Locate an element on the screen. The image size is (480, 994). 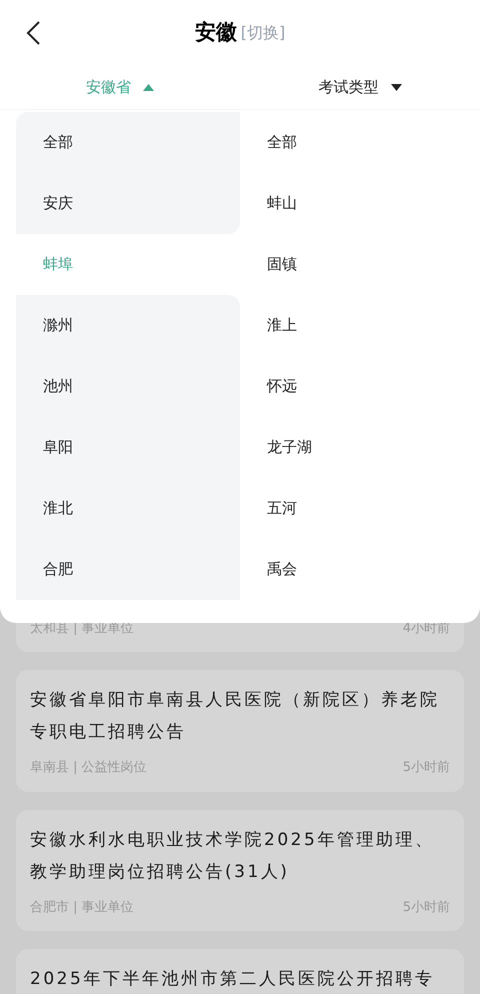
back-icon is located at coordinates (33, 33).